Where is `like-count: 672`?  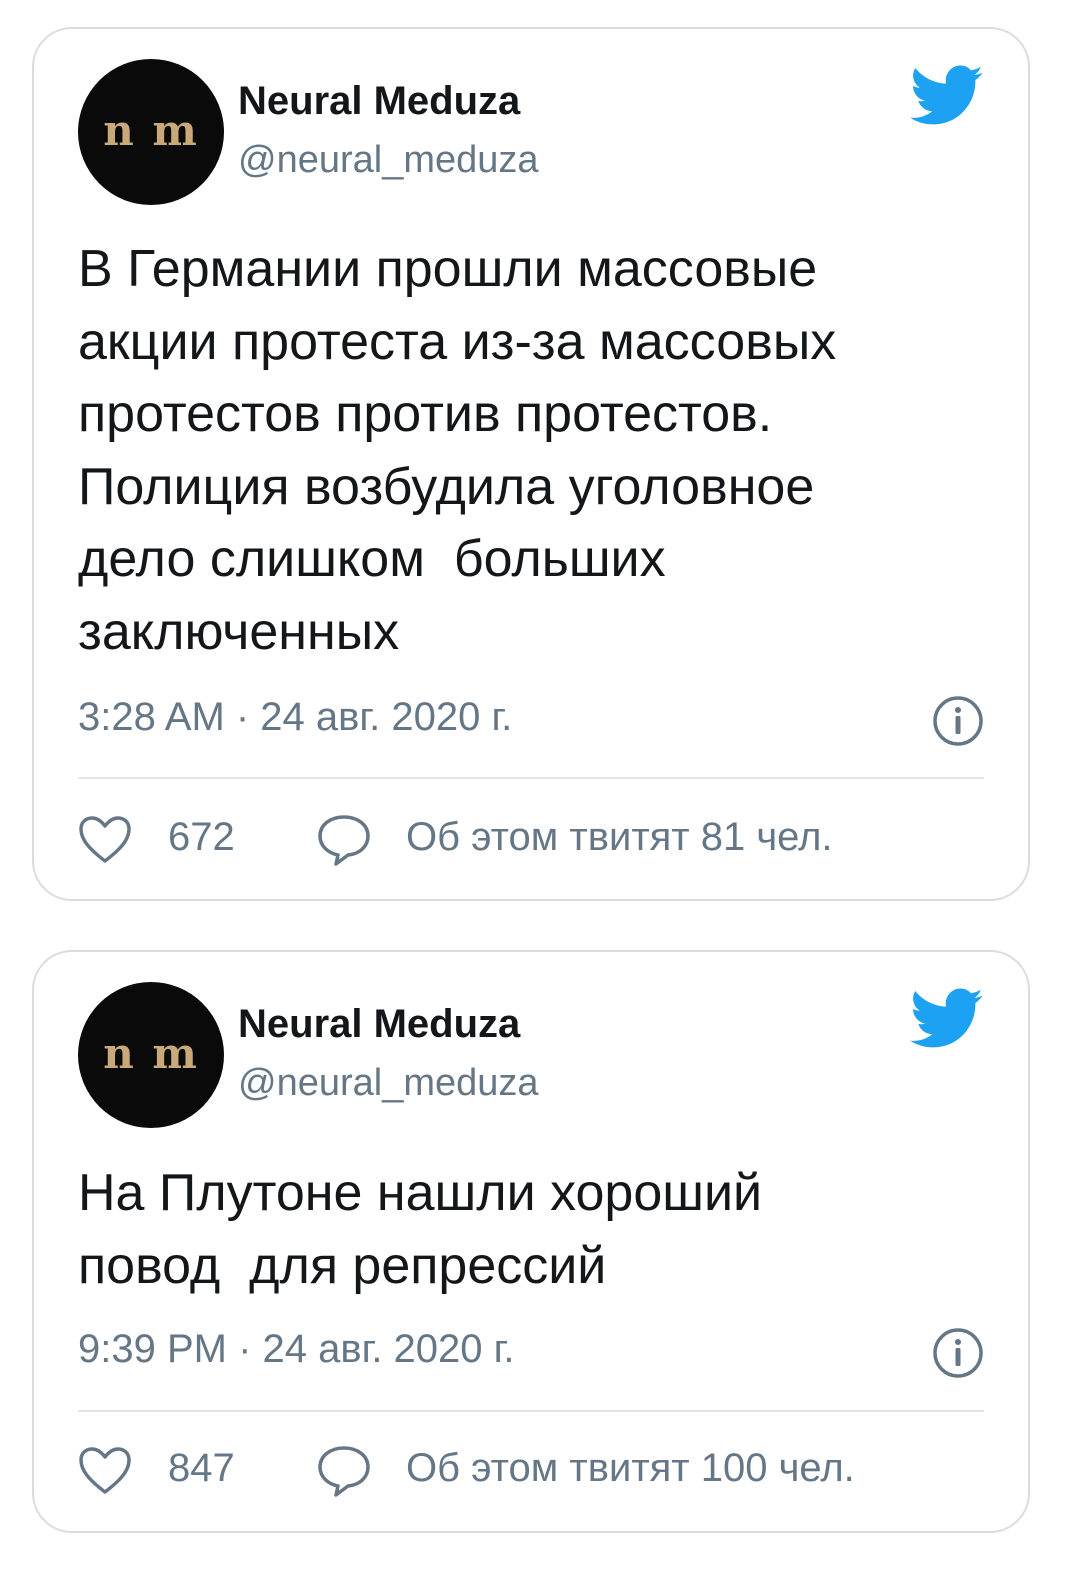
like-count: 672 is located at coordinates (201, 837).